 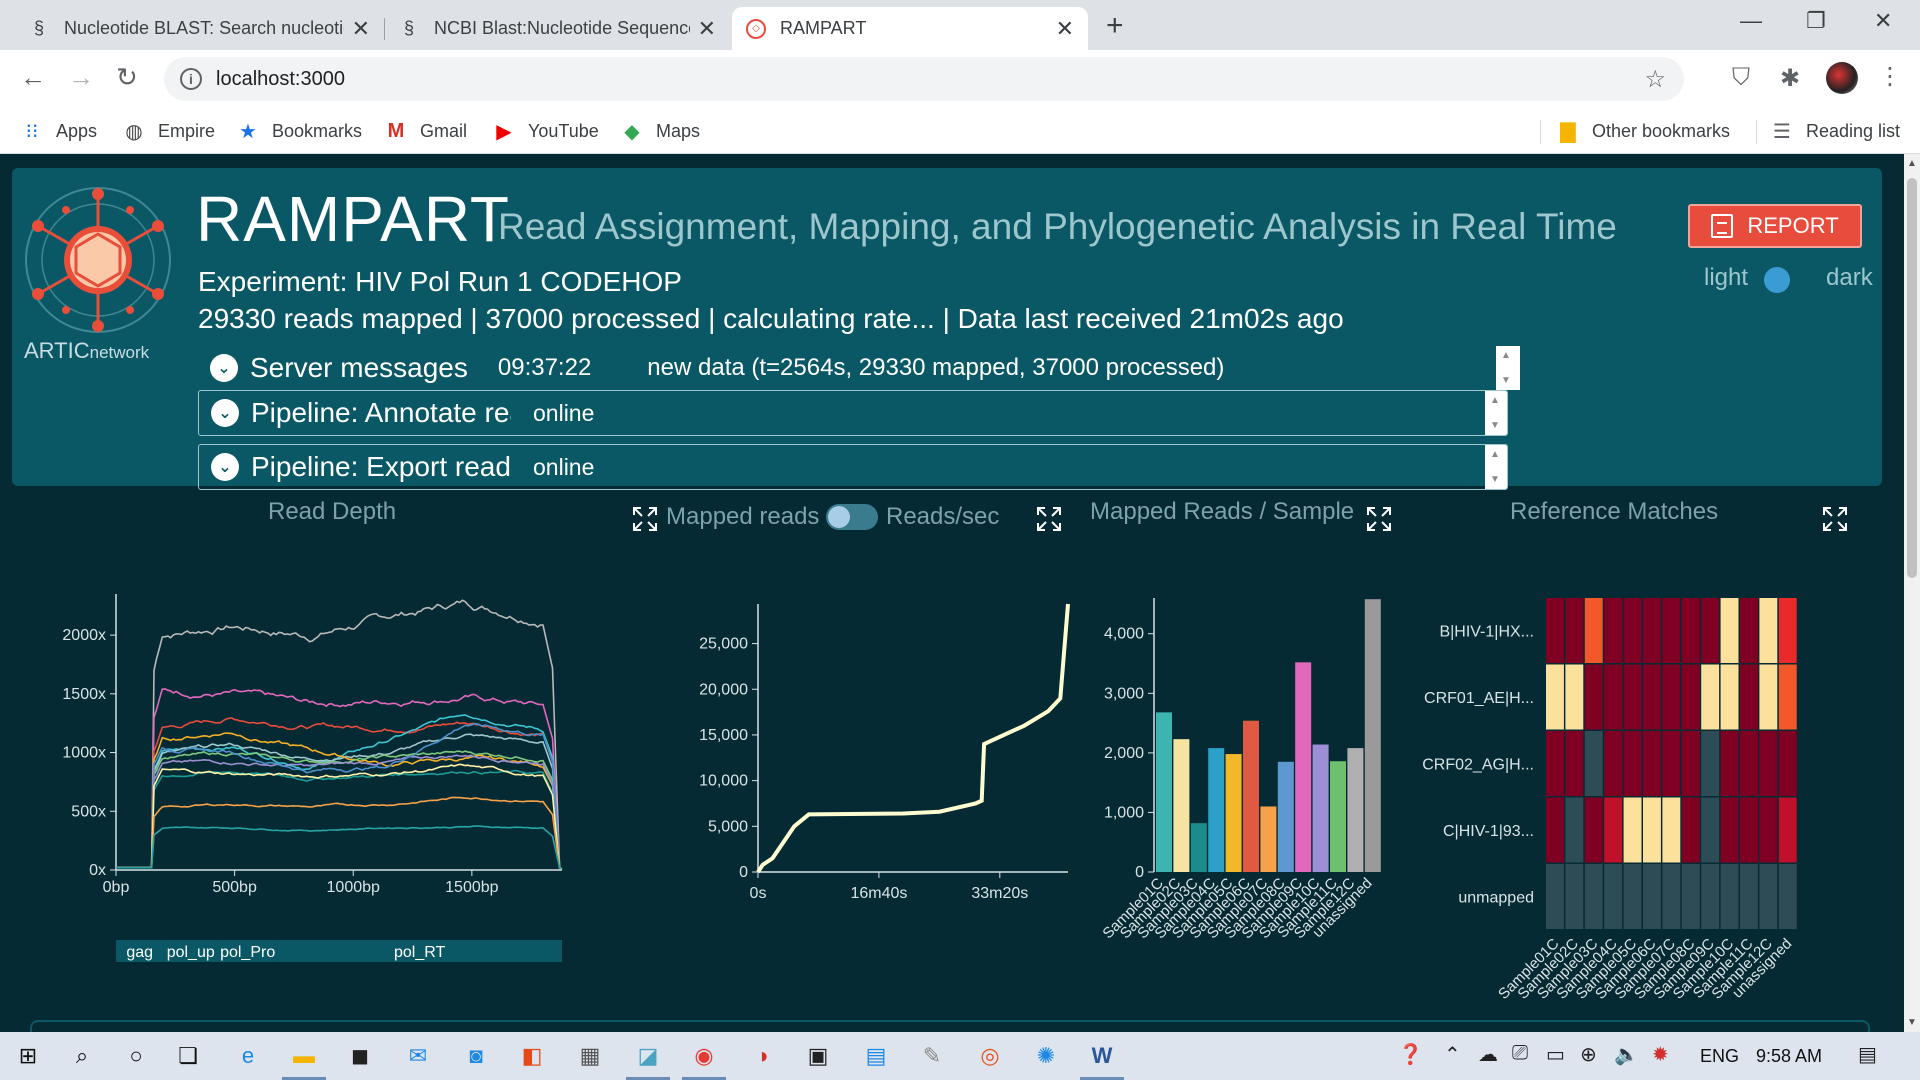 I want to click on sample-bar-Sample04C, so click(x=1216, y=810).